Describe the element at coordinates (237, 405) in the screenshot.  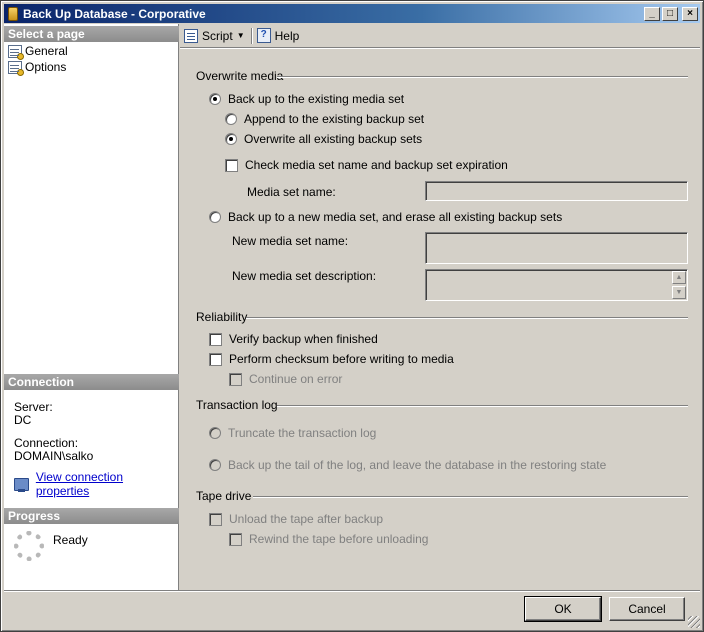
I see `transaction-log-header: Transaction log` at that location.